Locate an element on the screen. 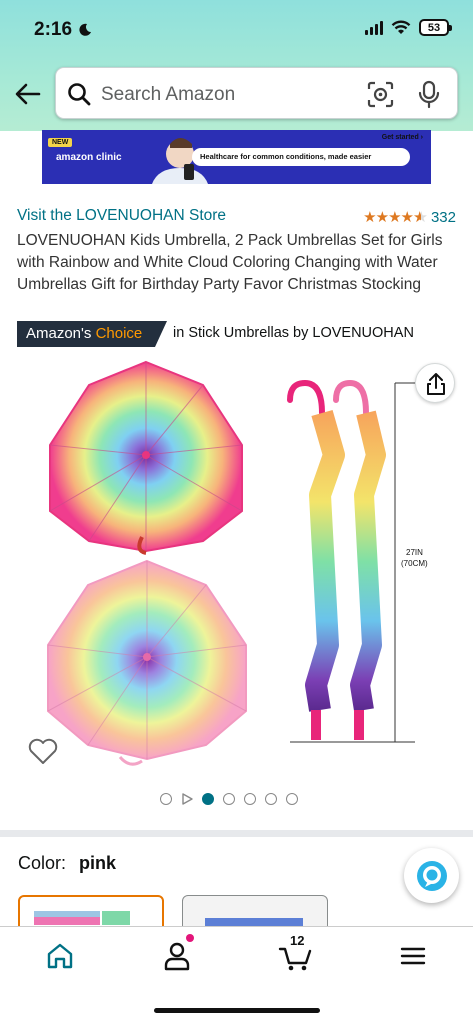  status-icons: 53 is located at coordinates (408, 27).